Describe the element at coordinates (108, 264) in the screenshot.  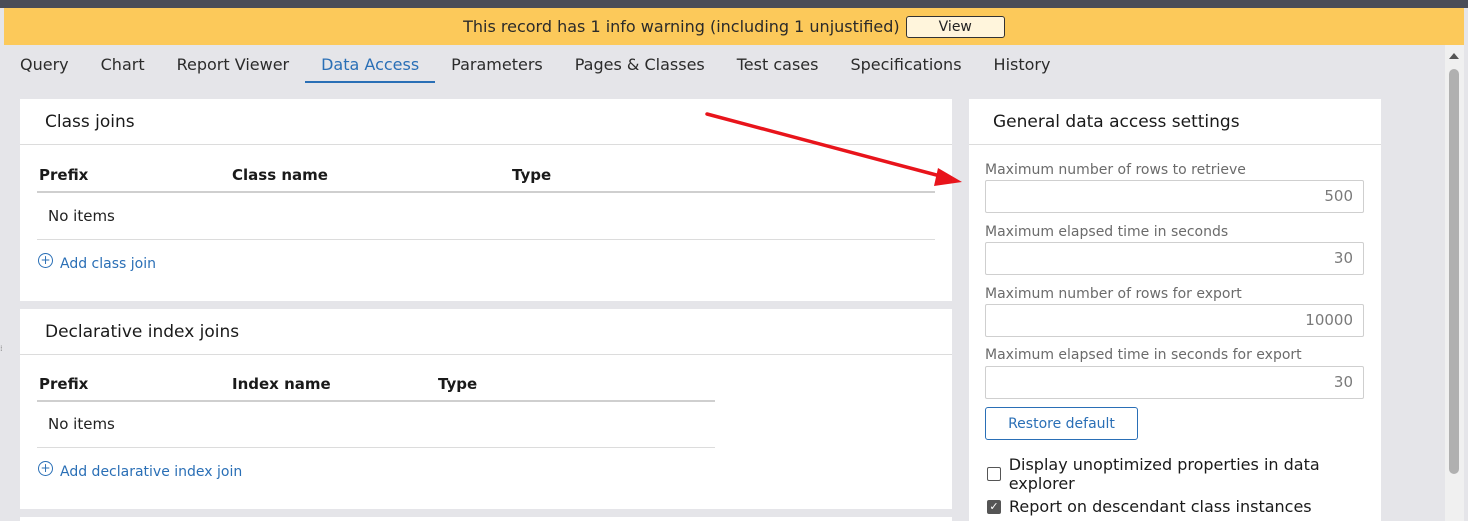
I see `add-class-join-label: Add class join` at that location.